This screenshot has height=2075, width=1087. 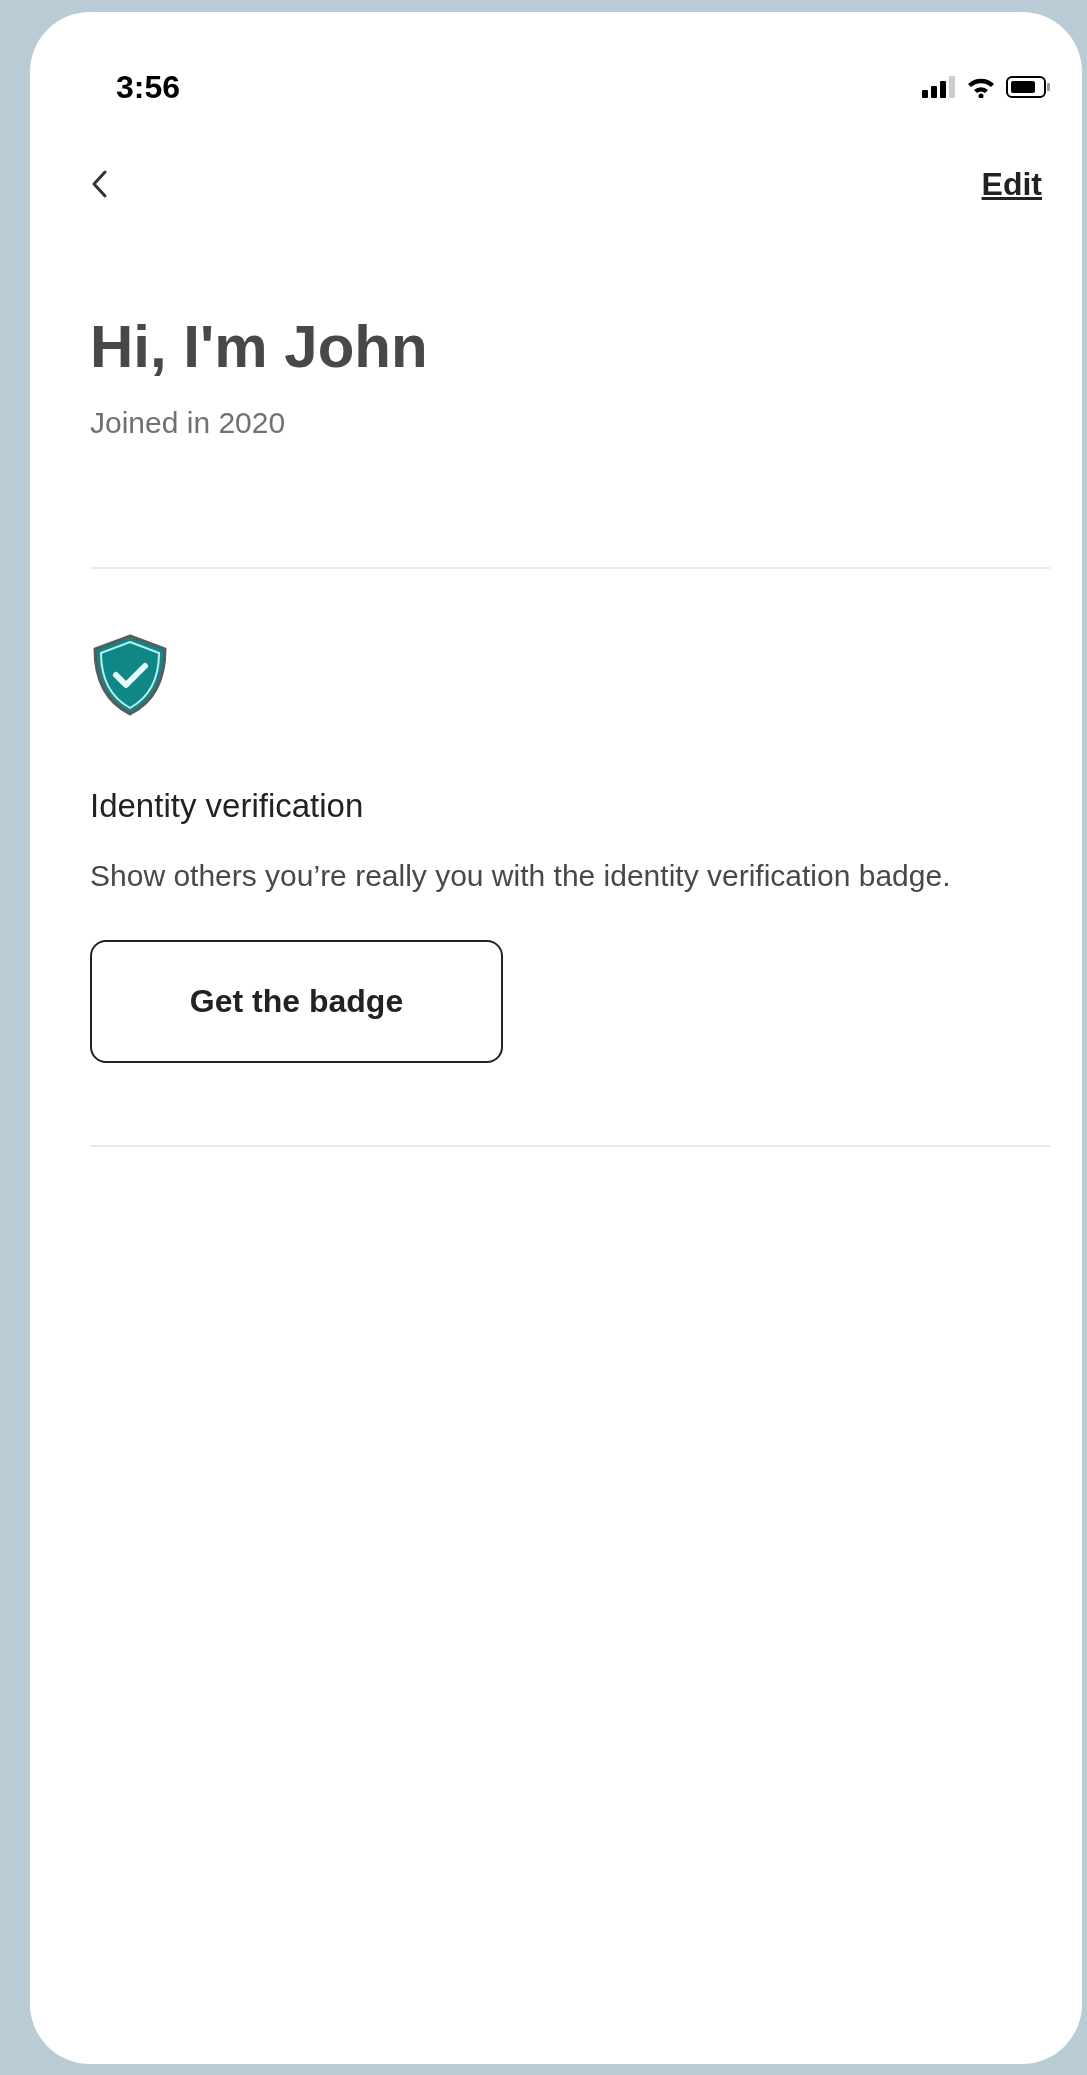 I want to click on get-badge-button: Get the badge, so click(x=296, y=1001).